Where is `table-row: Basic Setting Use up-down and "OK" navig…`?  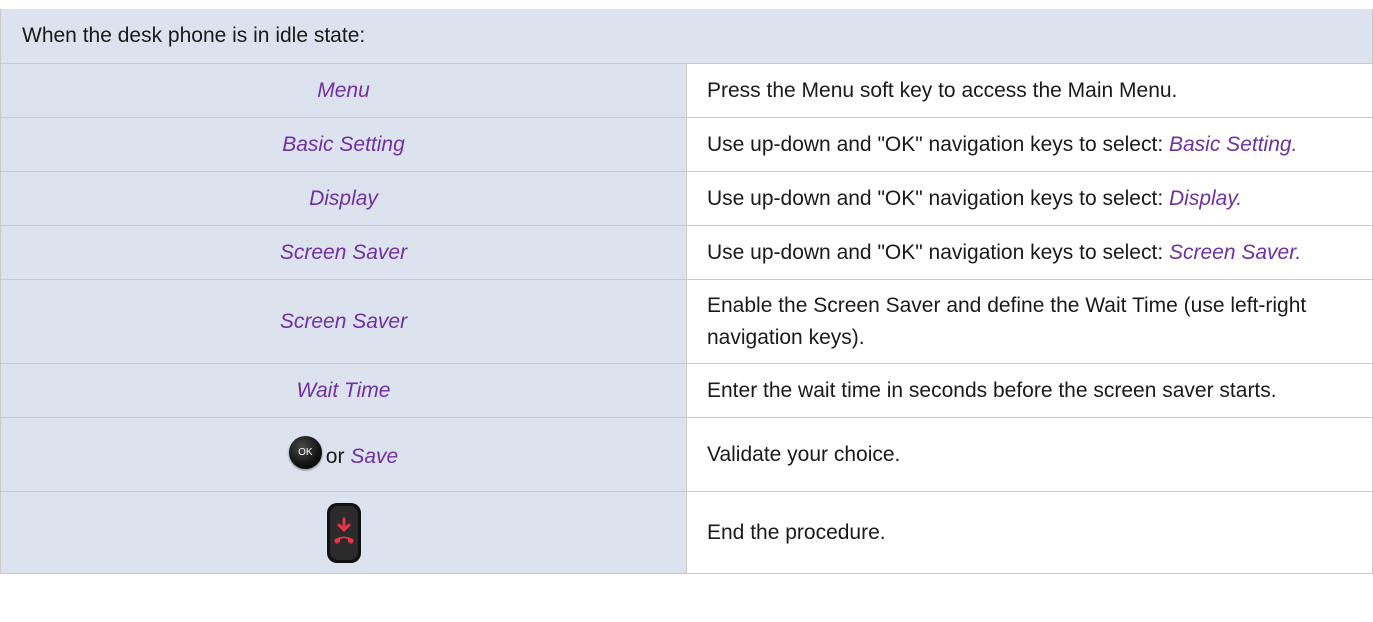 table-row: Basic Setting Use up-down and "OK" navig… is located at coordinates (686, 144).